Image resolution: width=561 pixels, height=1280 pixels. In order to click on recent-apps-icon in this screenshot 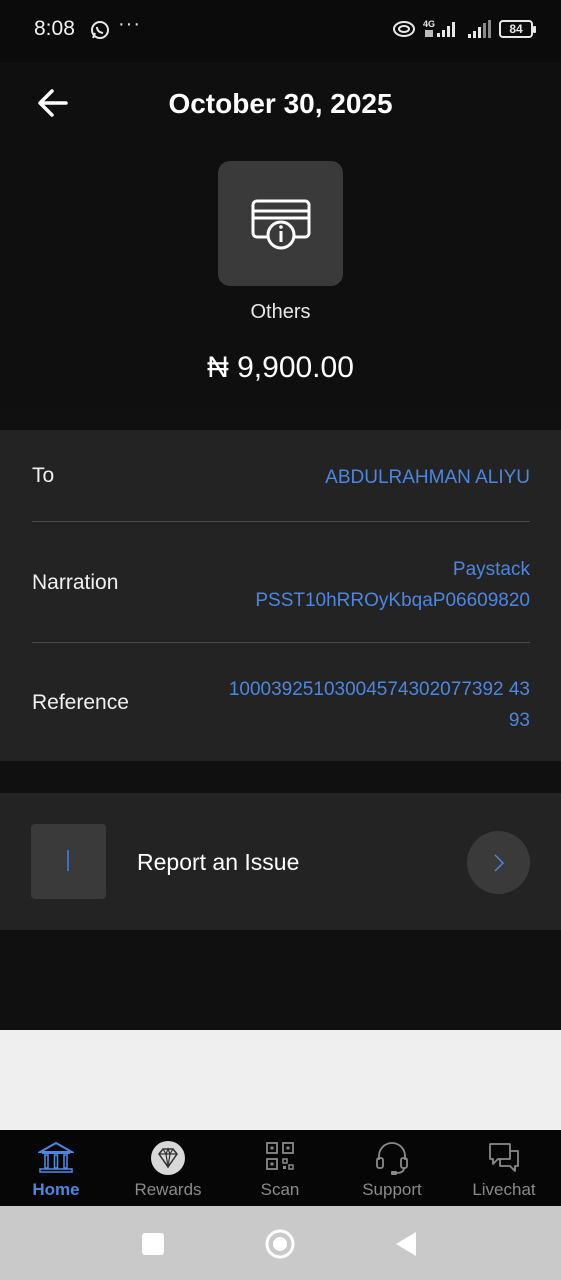, I will do `click(153, 1244)`.